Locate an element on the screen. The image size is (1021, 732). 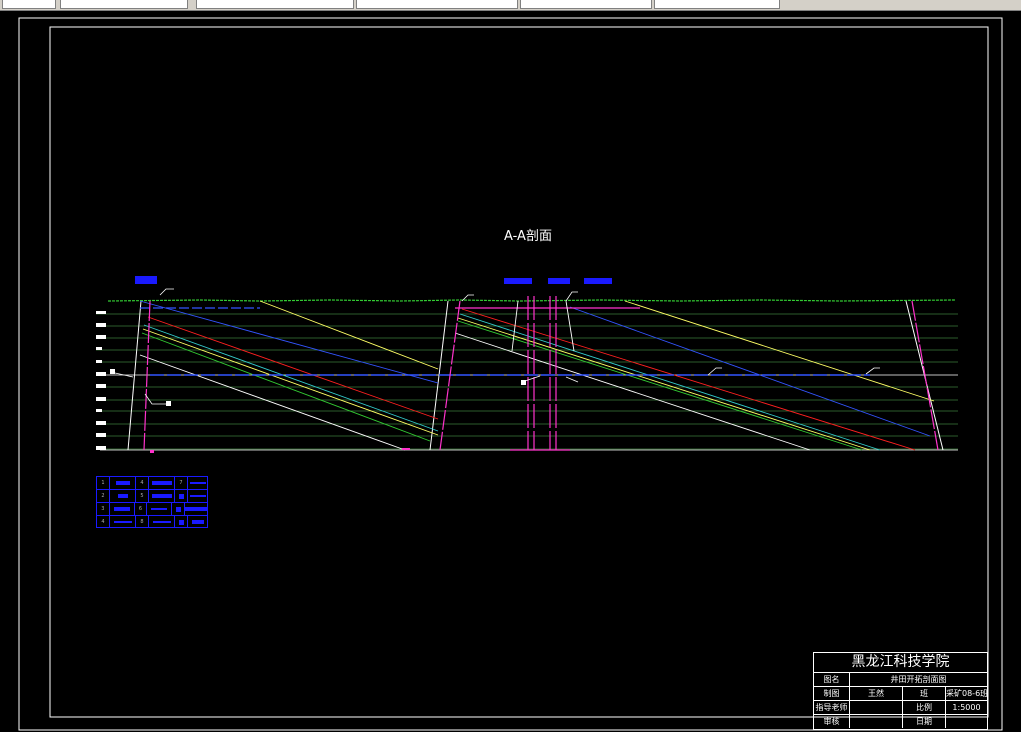
institution-name: 黑龙江科技学院 is located at coordinates (900, 663).